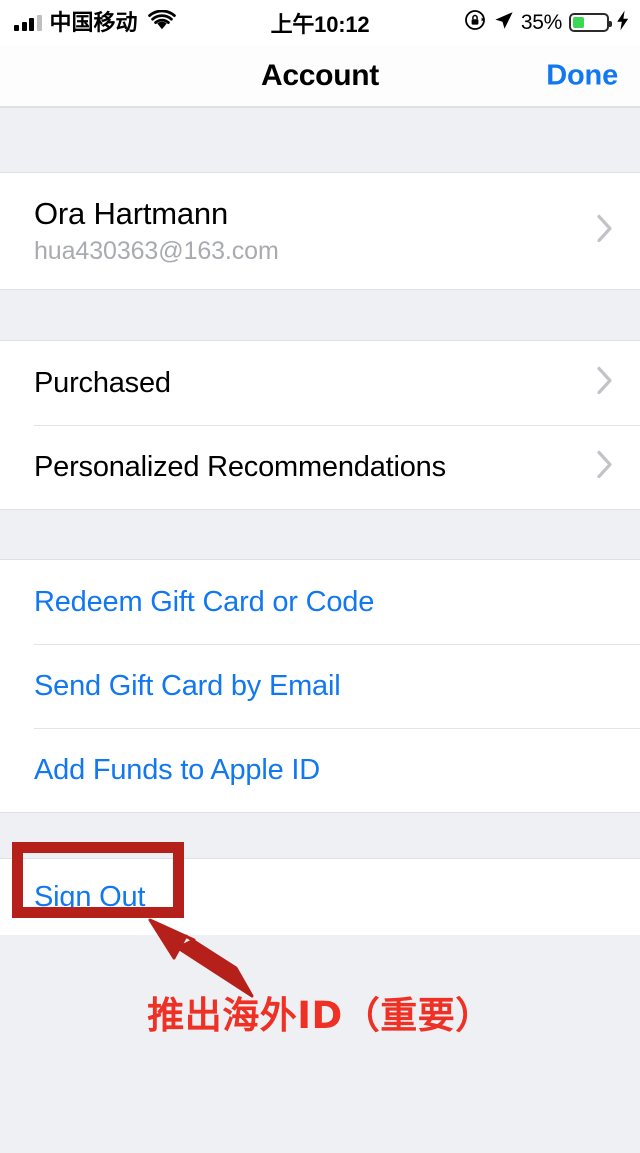 The width and height of the screenshot is (640, 1153). Describe the element at coordinates (582, 75) in the screenshot. I see `done-button: Done` at that location.